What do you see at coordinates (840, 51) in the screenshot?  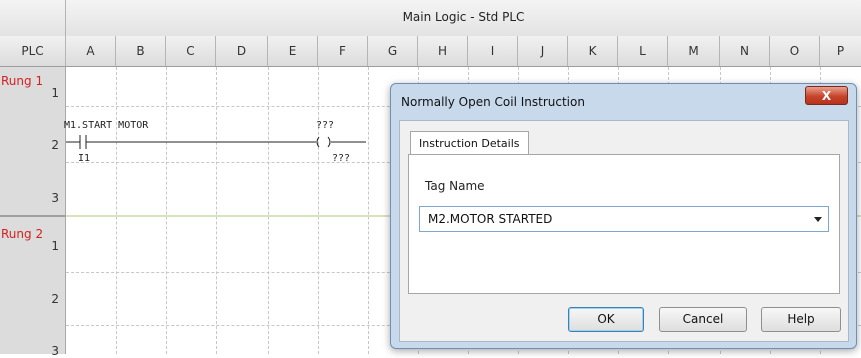 I see `column-header-p: P` at bounding box center [840, 51].